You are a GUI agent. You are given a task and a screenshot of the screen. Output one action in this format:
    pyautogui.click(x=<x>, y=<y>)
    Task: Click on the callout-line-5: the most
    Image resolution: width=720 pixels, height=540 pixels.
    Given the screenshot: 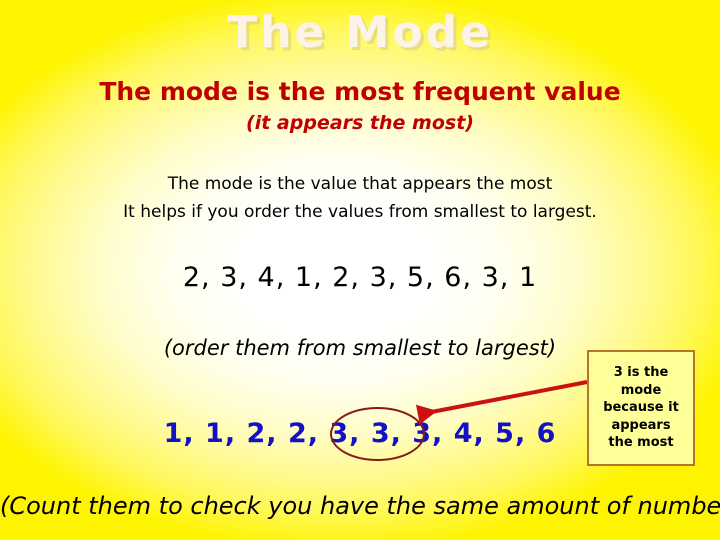 What is the action you would take?
    pyautogui.click(x=641, y=443)
    